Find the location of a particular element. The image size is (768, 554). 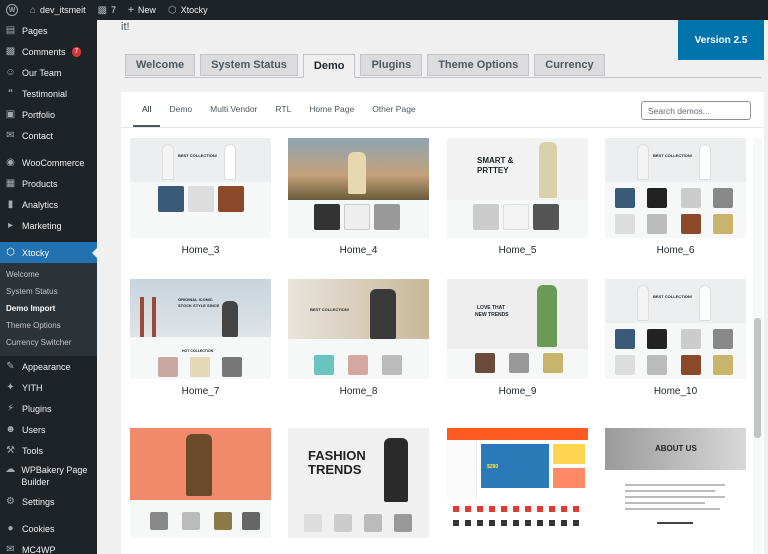

demo-card-home-8: BEST COLLECTION! Home_8 is located at coordinates (358, 338).